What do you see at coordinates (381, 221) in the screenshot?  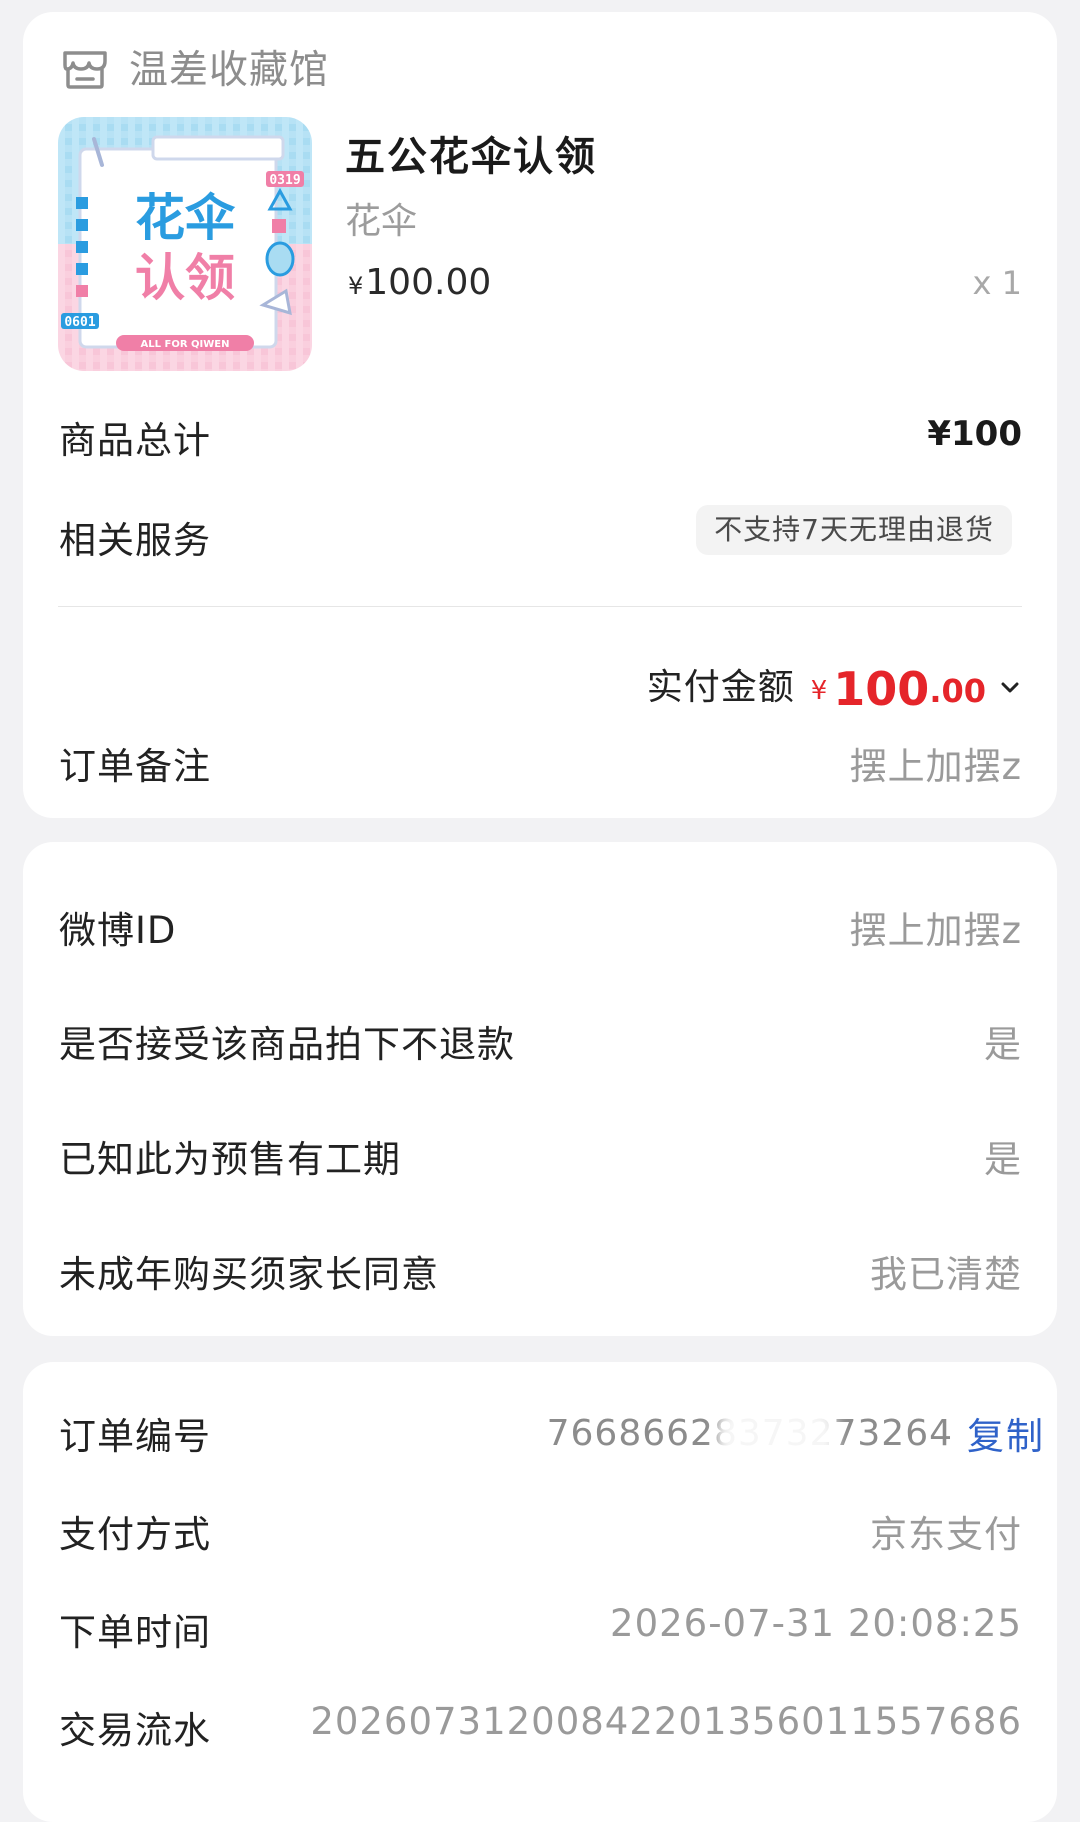 I see `product-spec: 花伞` at bounding box center [381, 221].